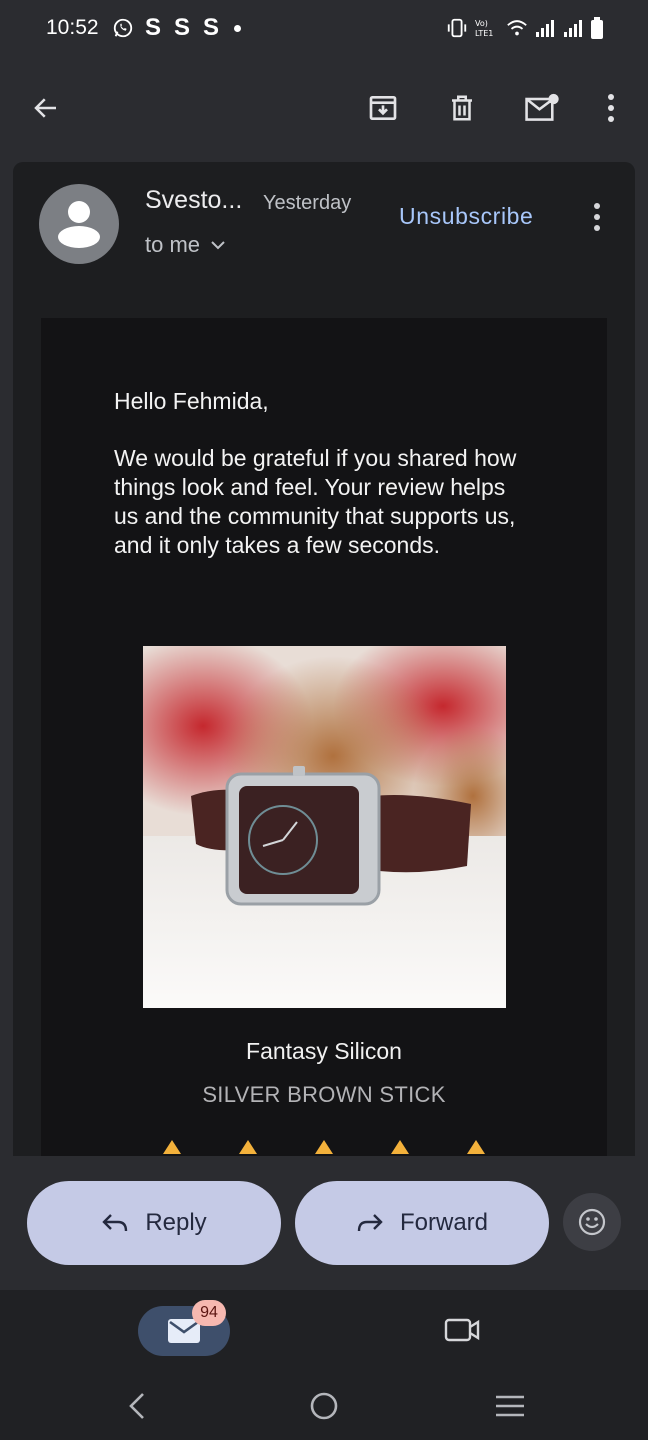 The height and width of the screenshot is (1440, 648). I want to click on unsubscribe-link: Unsubscribe, so click(466, 216).